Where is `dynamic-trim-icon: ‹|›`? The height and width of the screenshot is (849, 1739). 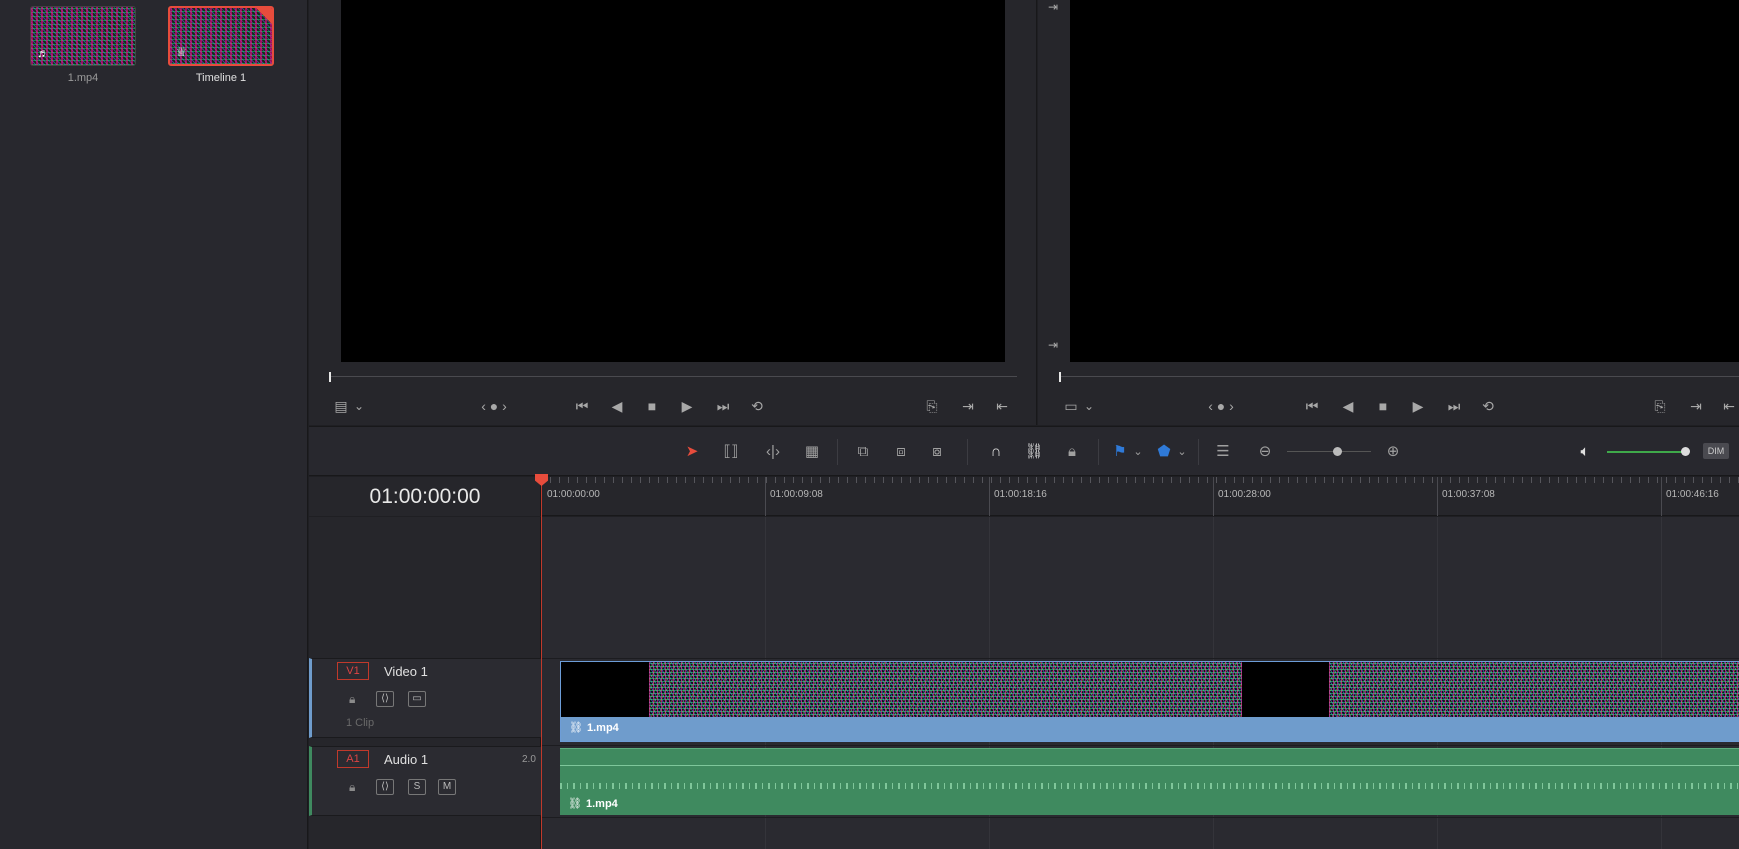 dynamic-trim-icon: ‹|› is located at coordinates (773, 452).